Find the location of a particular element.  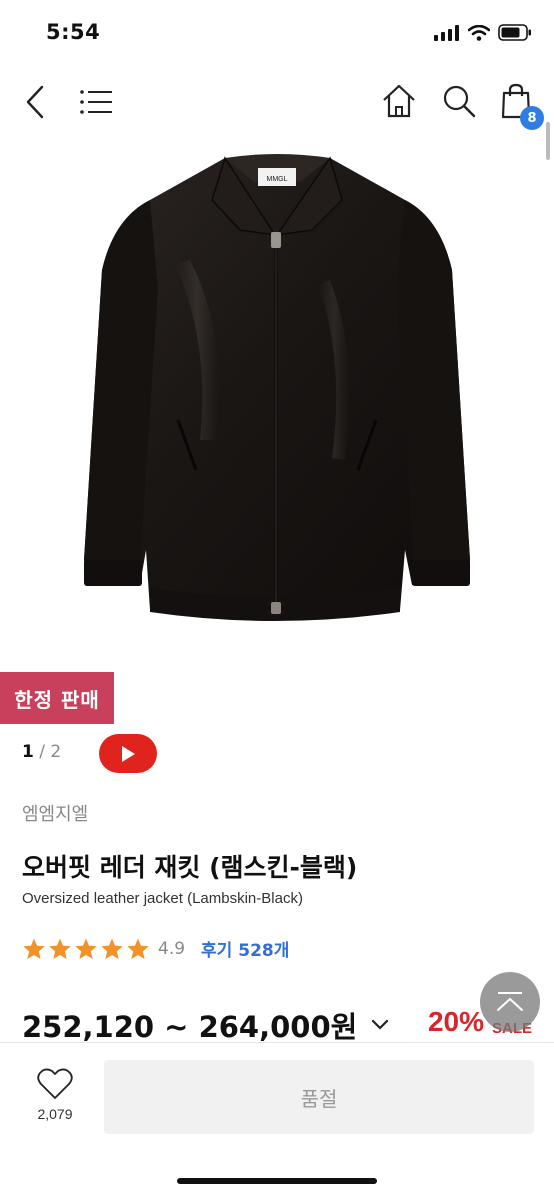

chevron-down-icon is located at coordinates (380, 1025).